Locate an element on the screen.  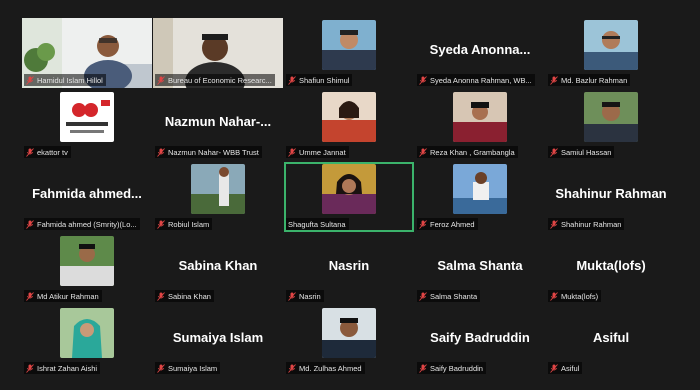
participant-name-label: Sumaiya Islam is located at coordinates (188, 368).